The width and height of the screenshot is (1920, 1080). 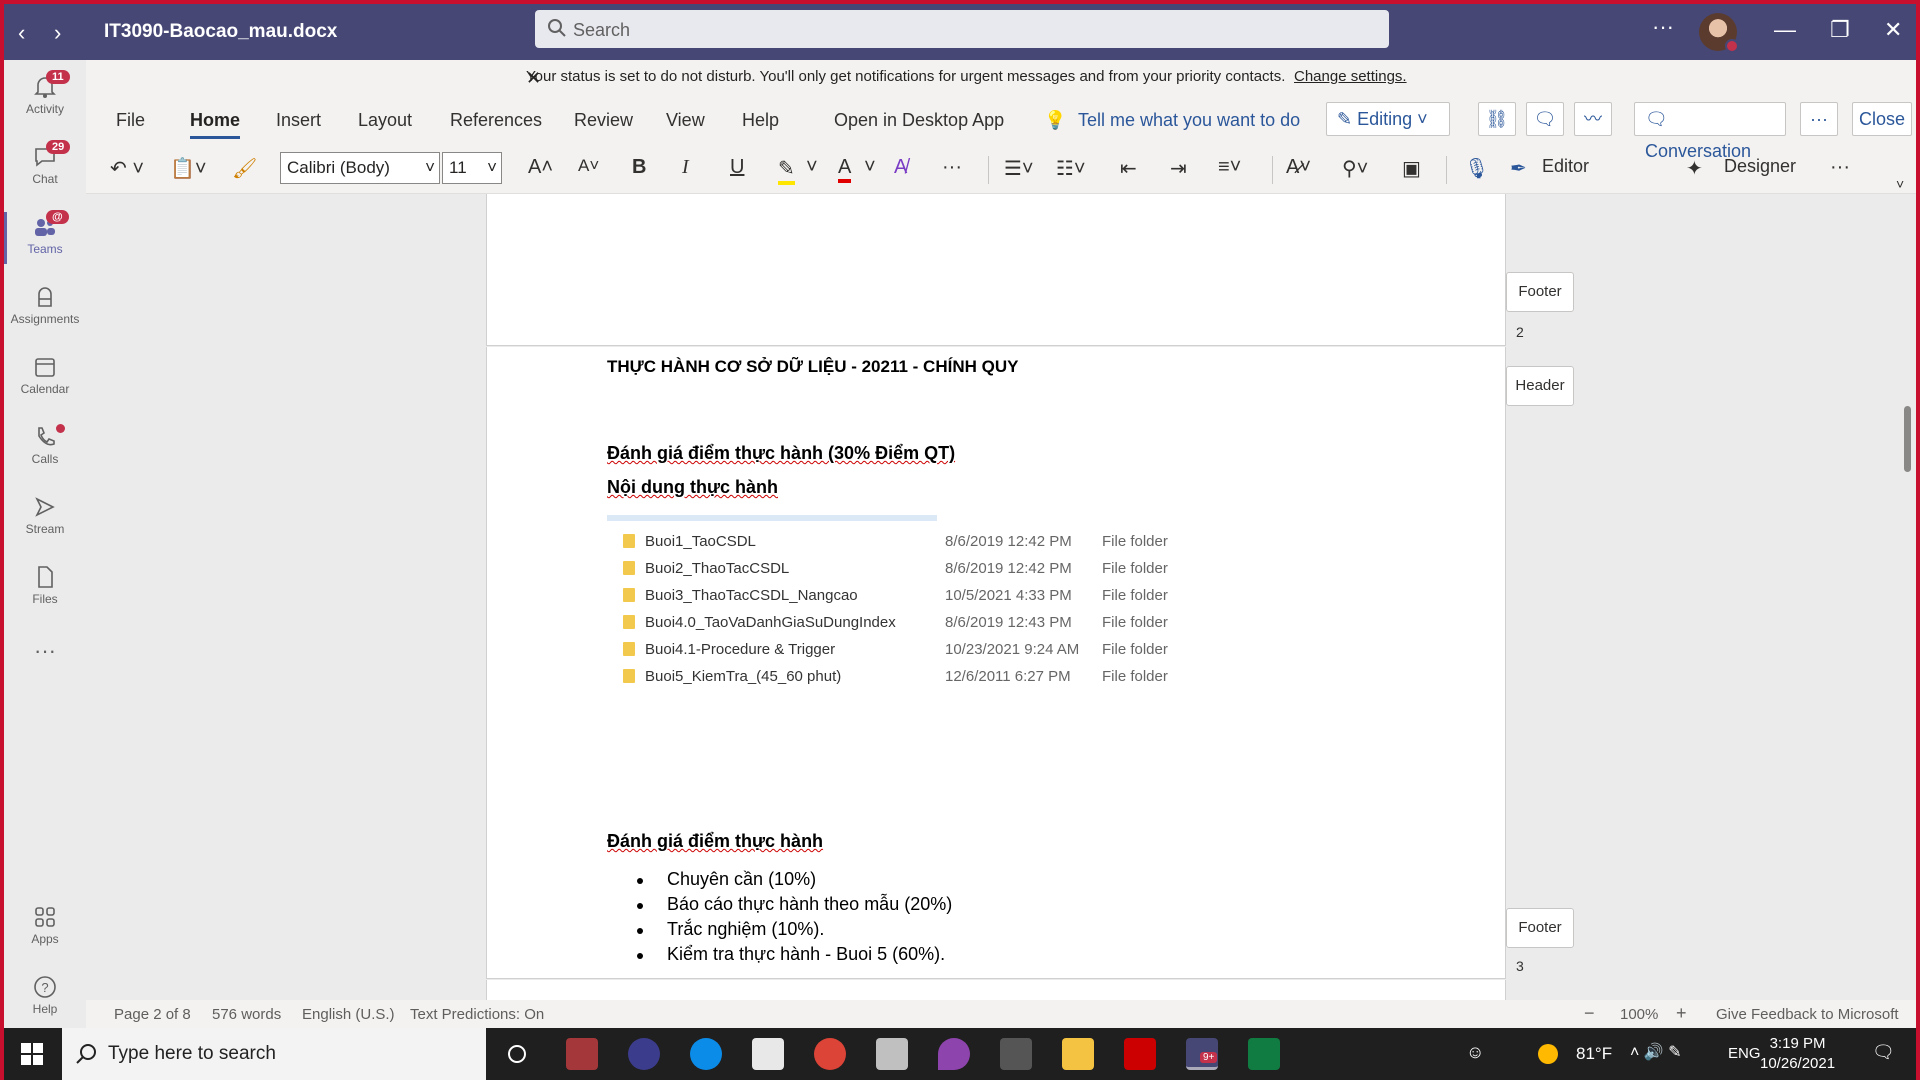 I want to click on tab-help: Help, so click(x=760, y=120).